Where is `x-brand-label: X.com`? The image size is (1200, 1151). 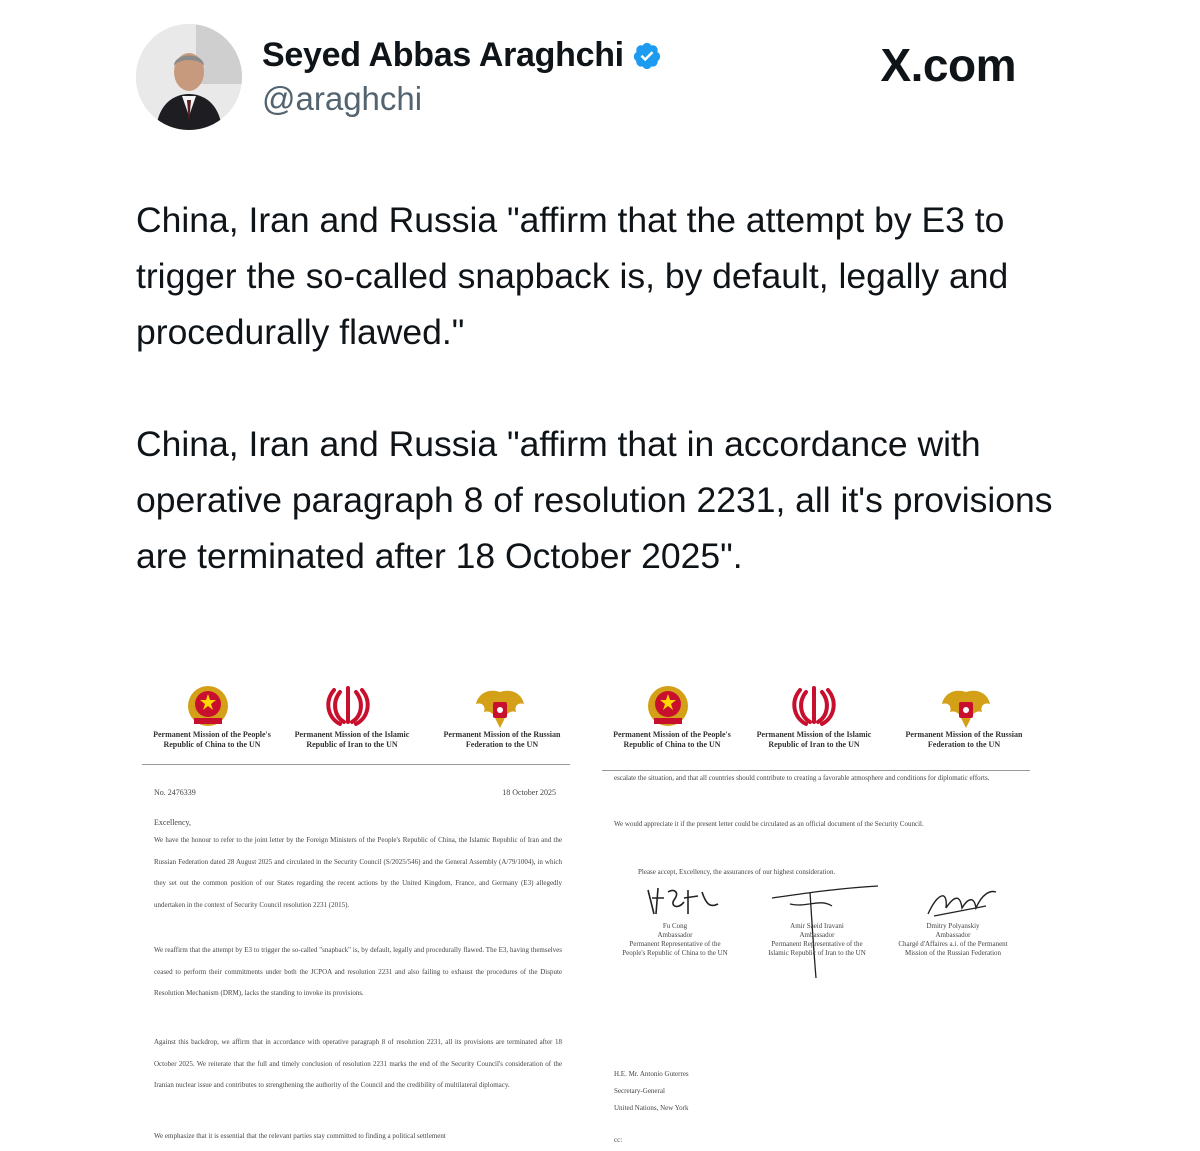
x-brand-label: X.com is located at coordinates (948, 65).